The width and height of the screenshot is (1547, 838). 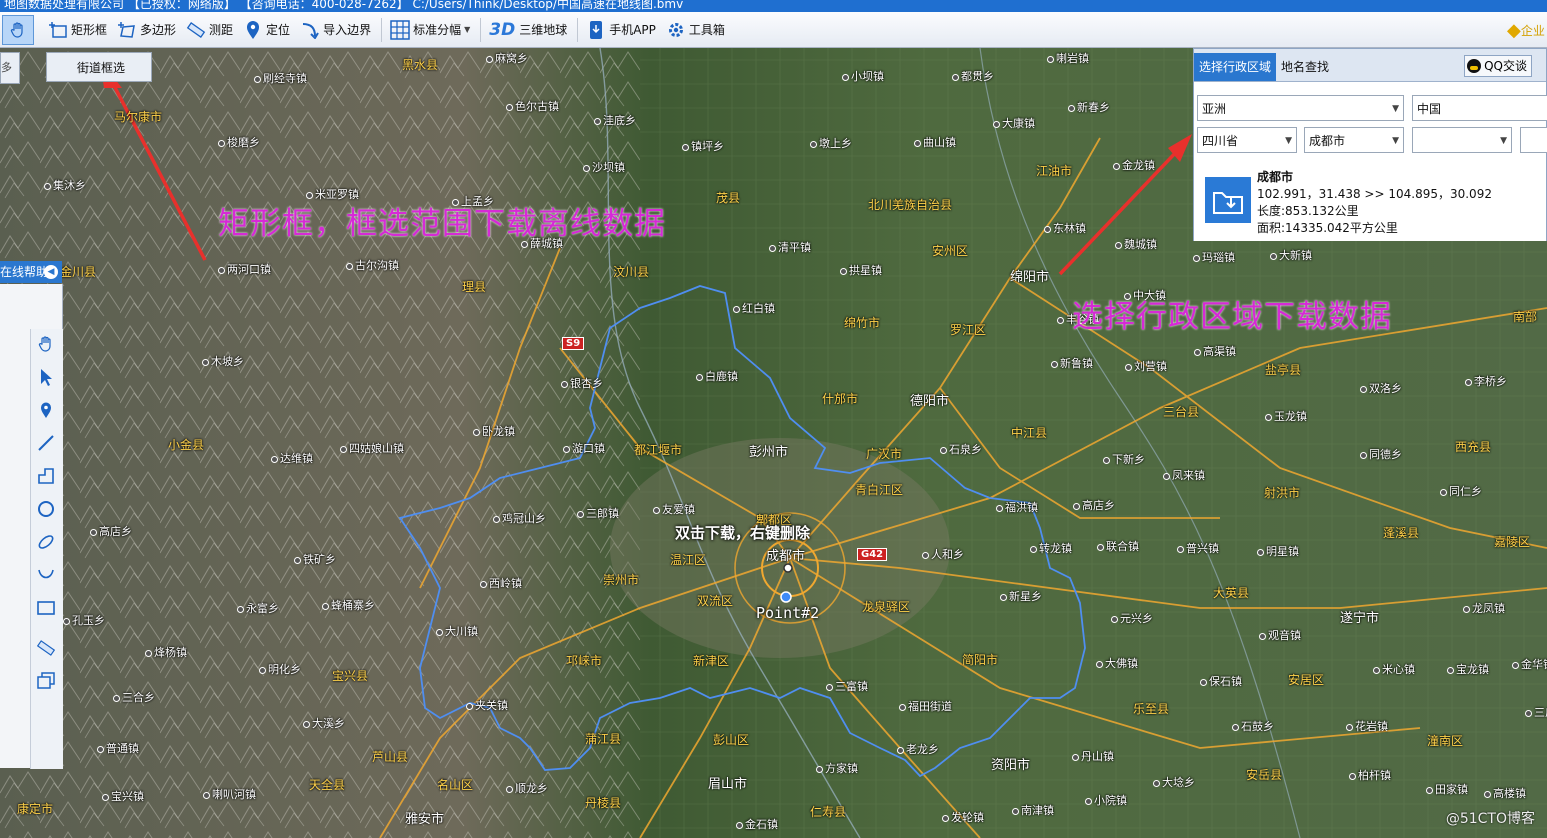 I want to click on download-hint-text: 双击下载，右键删除, so click(x=743, y=533).